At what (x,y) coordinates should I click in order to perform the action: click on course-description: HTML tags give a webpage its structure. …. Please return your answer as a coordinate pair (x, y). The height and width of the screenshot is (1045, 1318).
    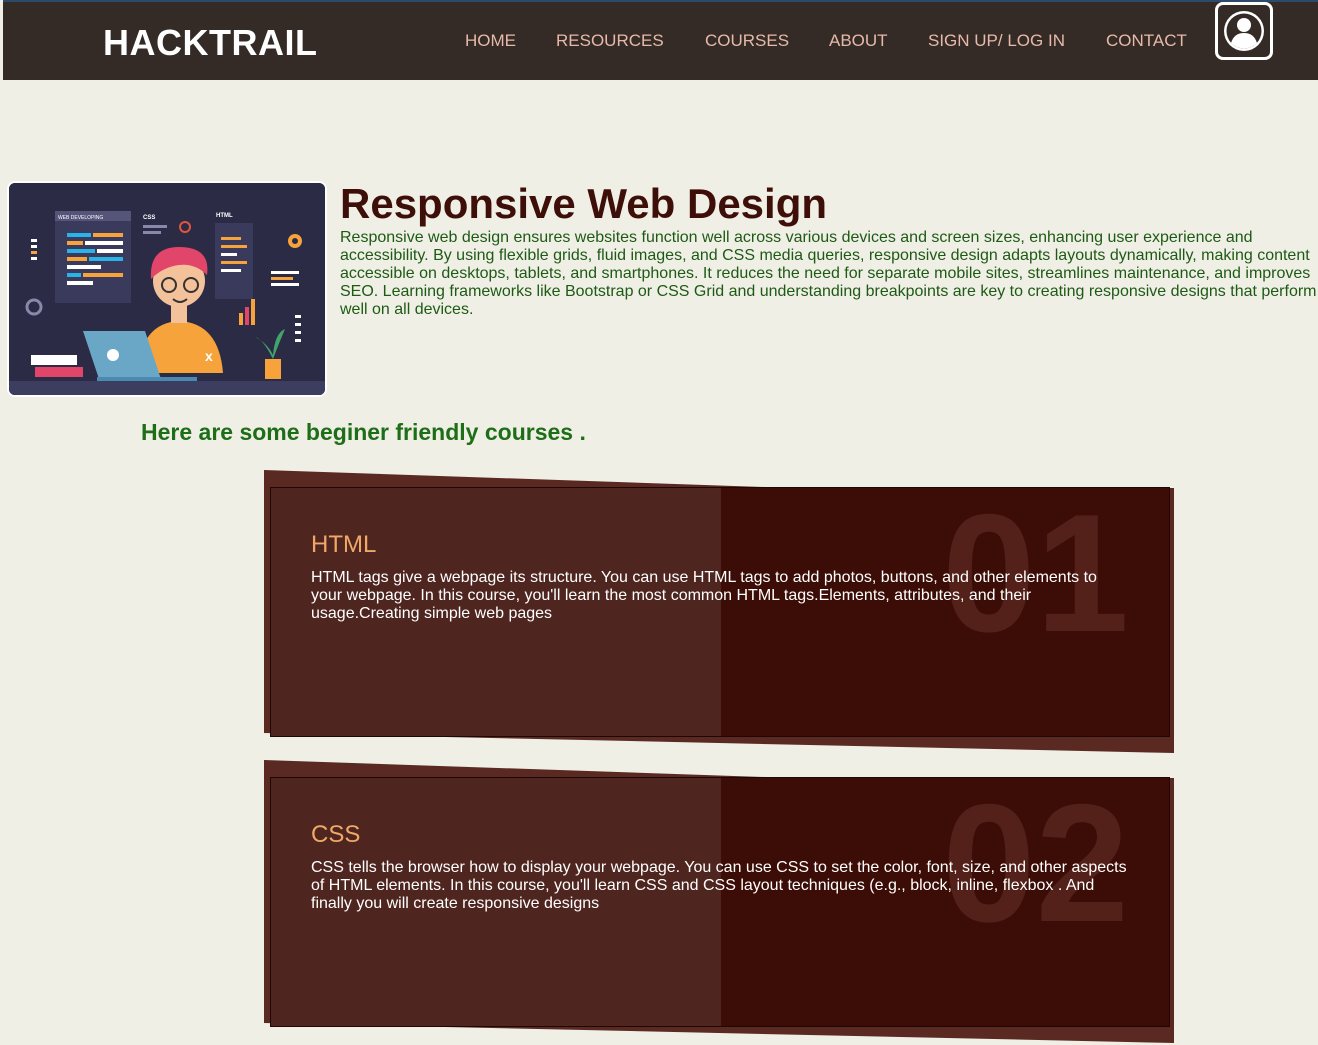
    Looking at the image, I should click on (704, 595).